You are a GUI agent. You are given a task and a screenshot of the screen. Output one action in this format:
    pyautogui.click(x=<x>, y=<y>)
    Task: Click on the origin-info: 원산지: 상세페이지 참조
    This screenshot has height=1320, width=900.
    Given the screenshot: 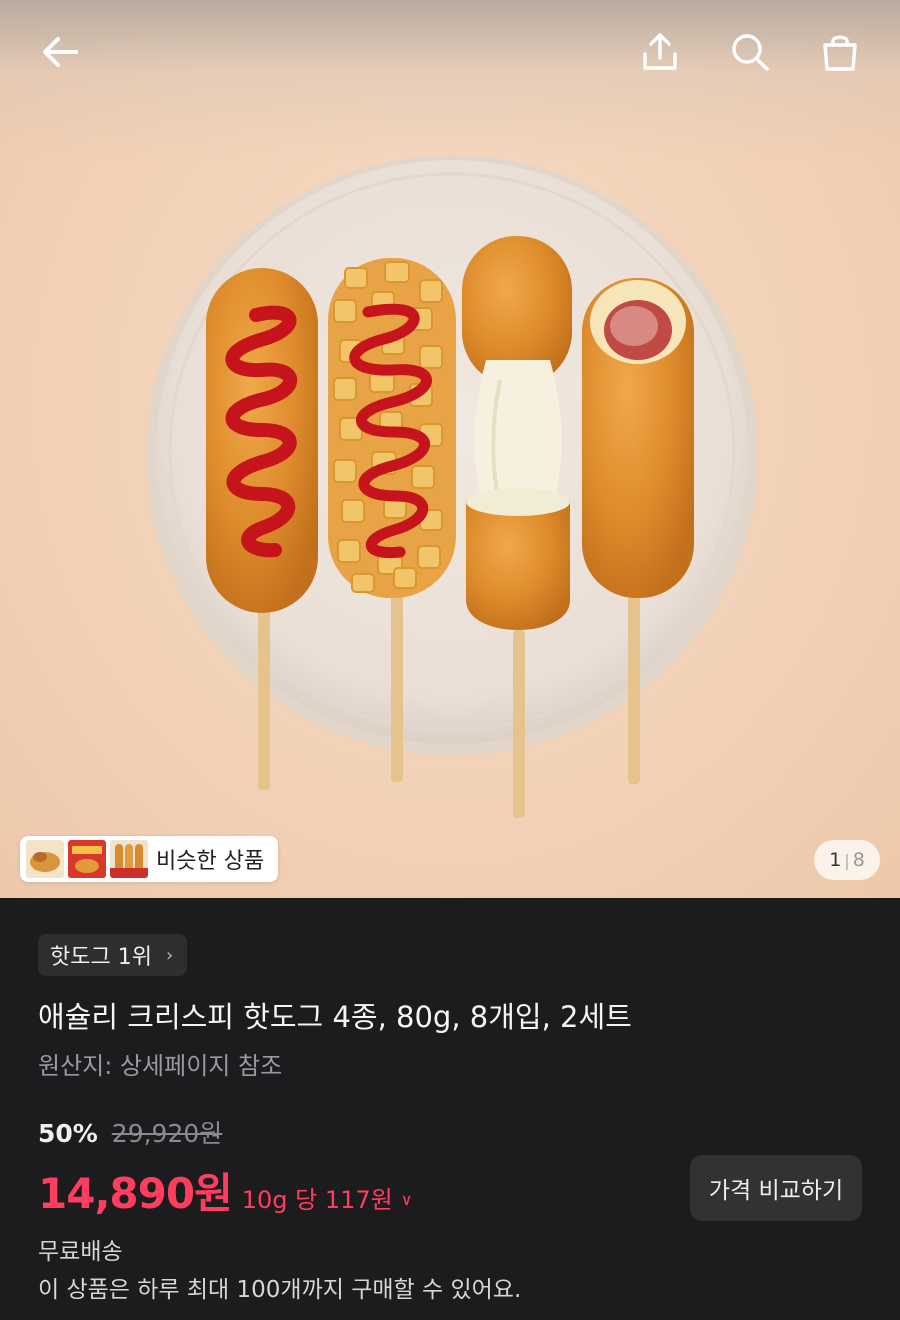 What is the action you would take?
    pyautogui.click(x=160, y=1066)
    